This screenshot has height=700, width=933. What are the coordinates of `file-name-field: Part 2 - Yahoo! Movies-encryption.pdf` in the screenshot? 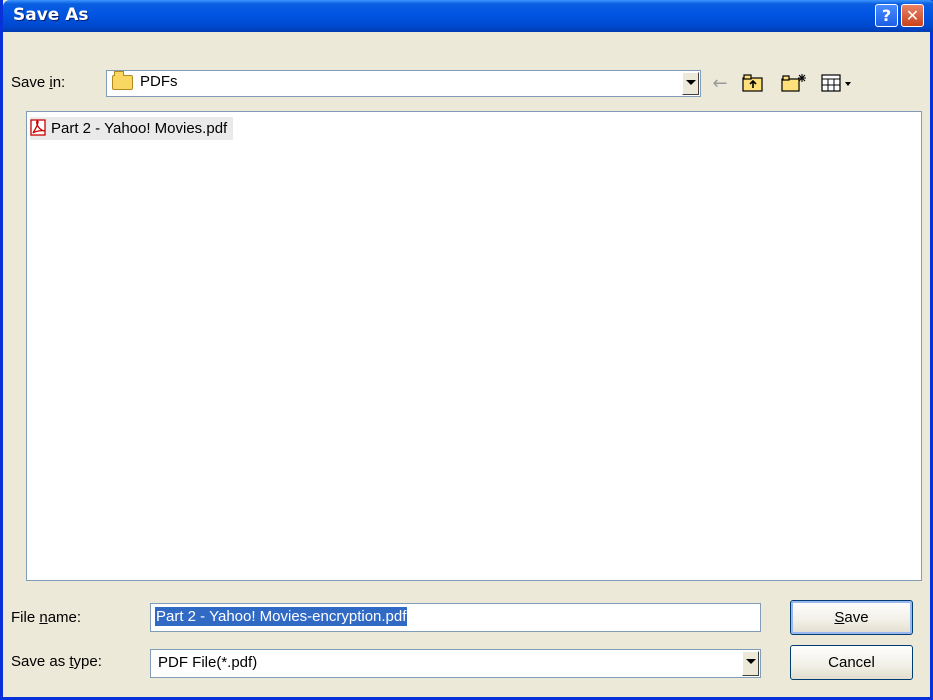 It's located at (455, 617).